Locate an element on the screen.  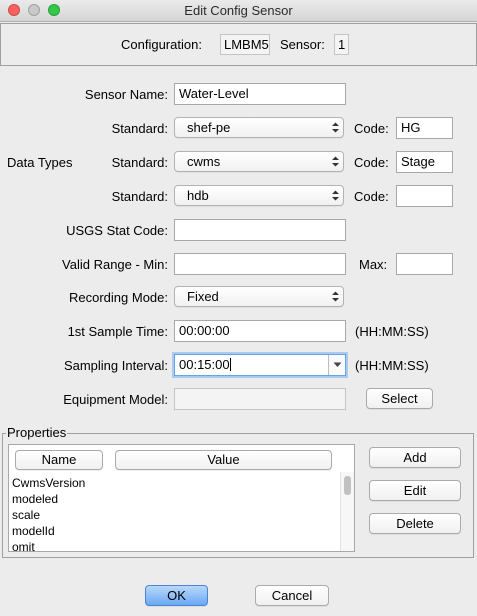
sensor-name-input: Water-Level is located at coordinates (260, 94).